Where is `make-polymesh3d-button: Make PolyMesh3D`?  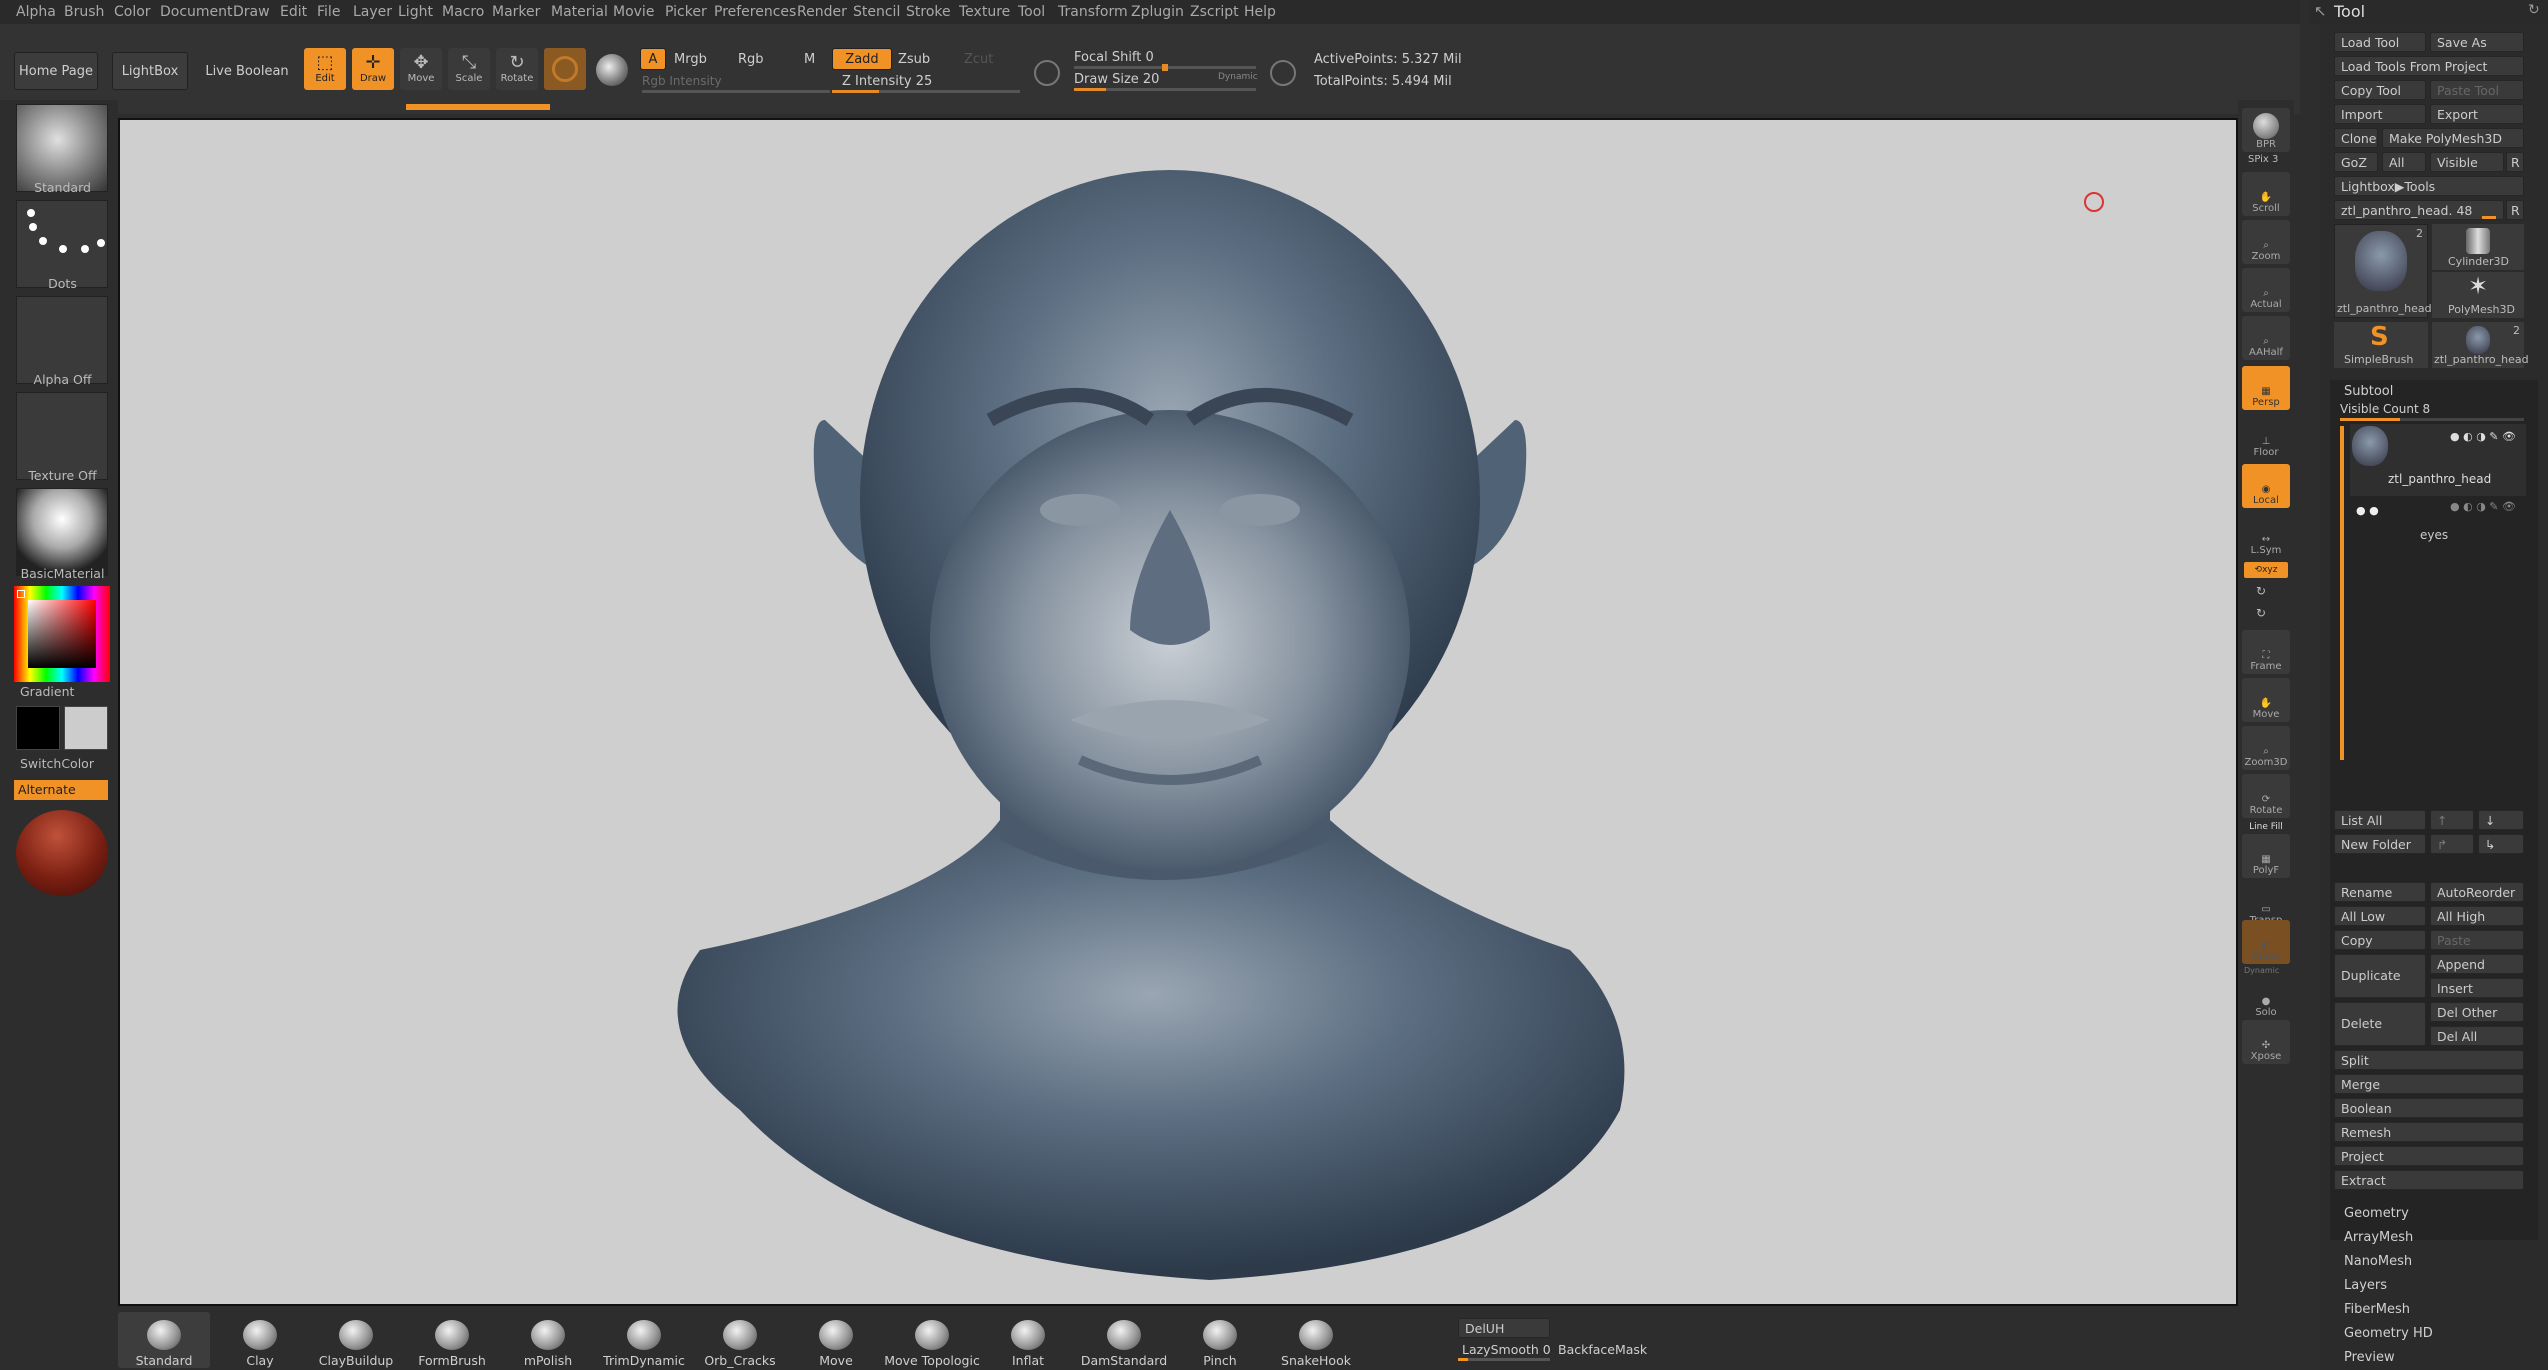 make-polymesh3d-button: Make PolyMesh3D is located at coordinates (2453, 138).